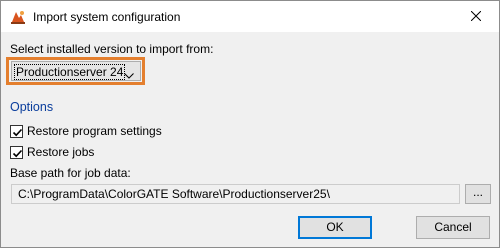 The width and height of the screenshot is (500, 248). I want to click on restore-jobs-label: Restore jobs, so click(61, 152).